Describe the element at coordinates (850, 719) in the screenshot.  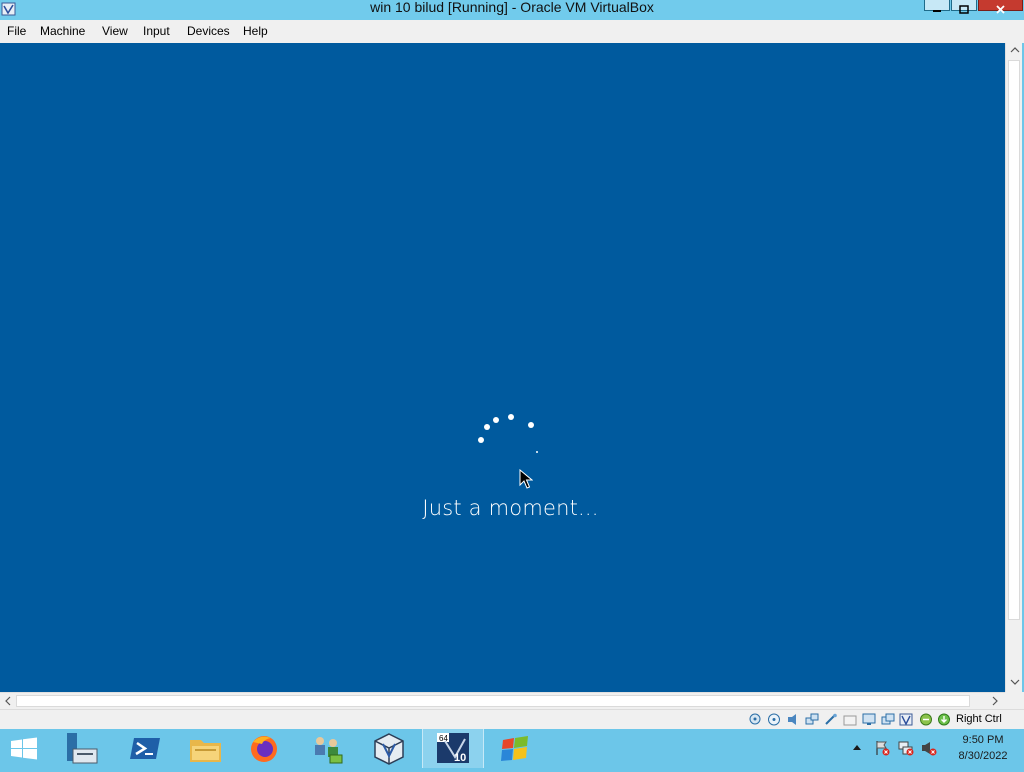
I see `shared-folders-icon` at that location.